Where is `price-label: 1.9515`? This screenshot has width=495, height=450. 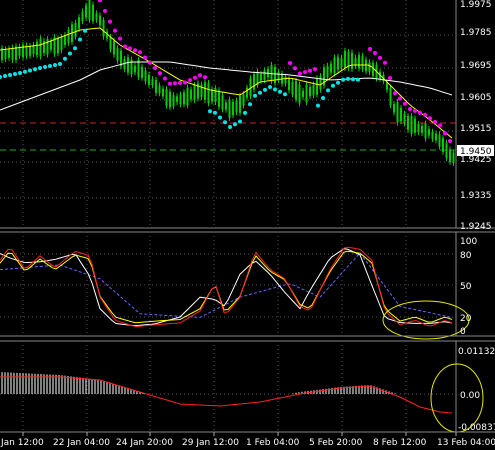 price-label: 1.9515 is located at coordinates (476, 129).